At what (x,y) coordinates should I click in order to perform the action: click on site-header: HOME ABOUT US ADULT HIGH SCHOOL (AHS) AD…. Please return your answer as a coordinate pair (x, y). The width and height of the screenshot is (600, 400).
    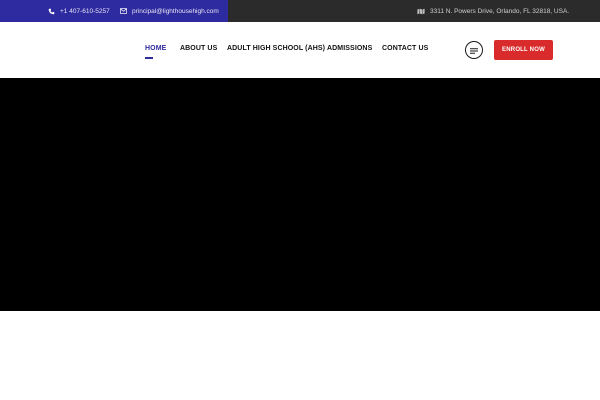
    Looking at the image, I should click on (300, 50).